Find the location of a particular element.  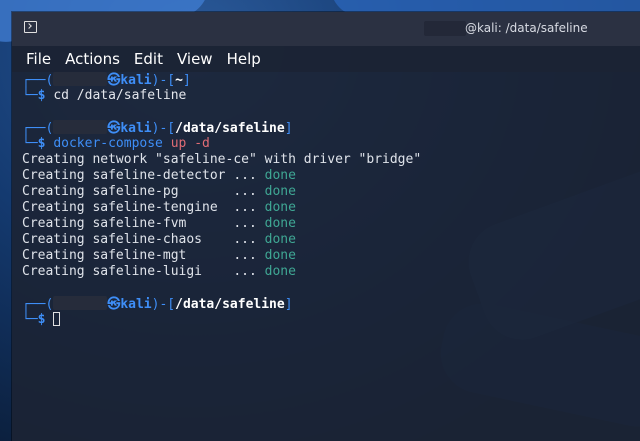

prompt-header: ┌──(㉿kali)-[~] is located at coordinates (106, 80).